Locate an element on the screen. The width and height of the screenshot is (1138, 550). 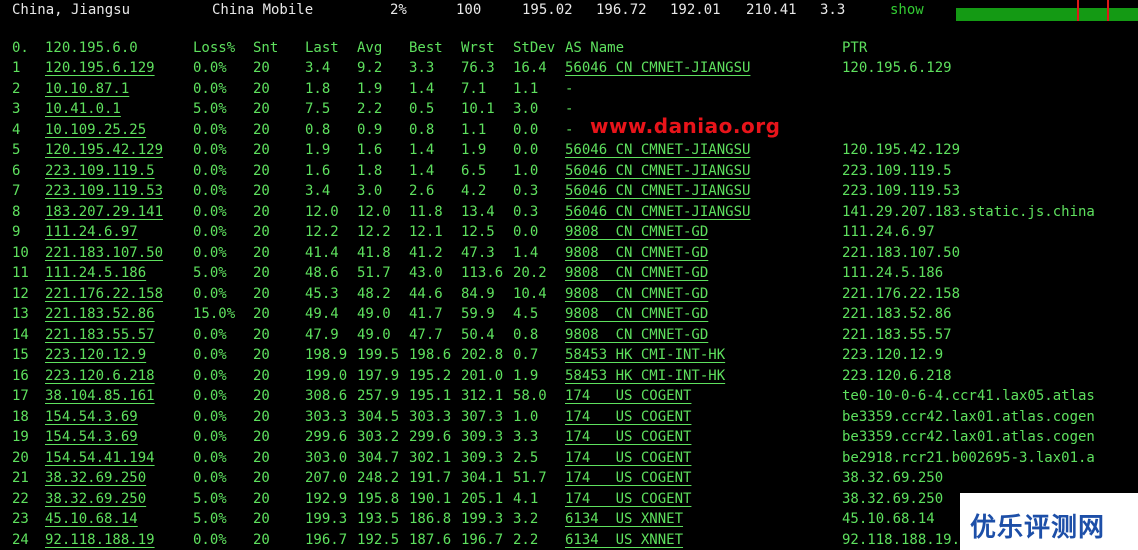
hop-loss: 15.0% is located at coordinates (214, 314).